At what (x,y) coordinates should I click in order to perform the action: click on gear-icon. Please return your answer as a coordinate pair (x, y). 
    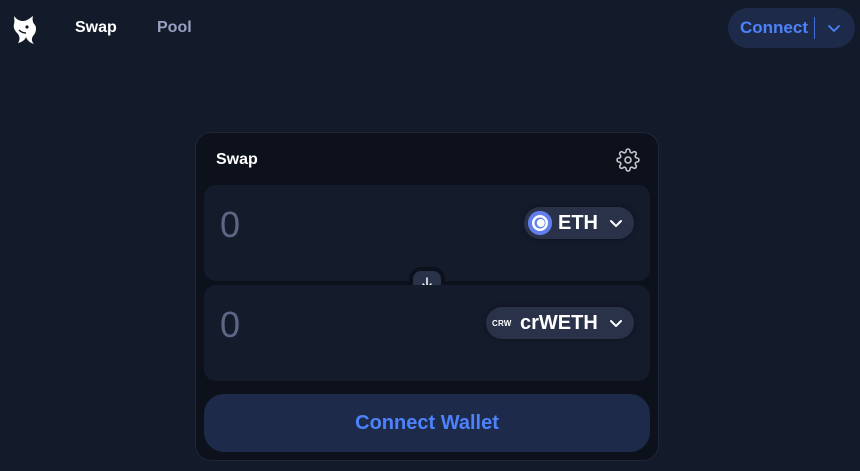
    Looking at the image, I should click on (628, 160).